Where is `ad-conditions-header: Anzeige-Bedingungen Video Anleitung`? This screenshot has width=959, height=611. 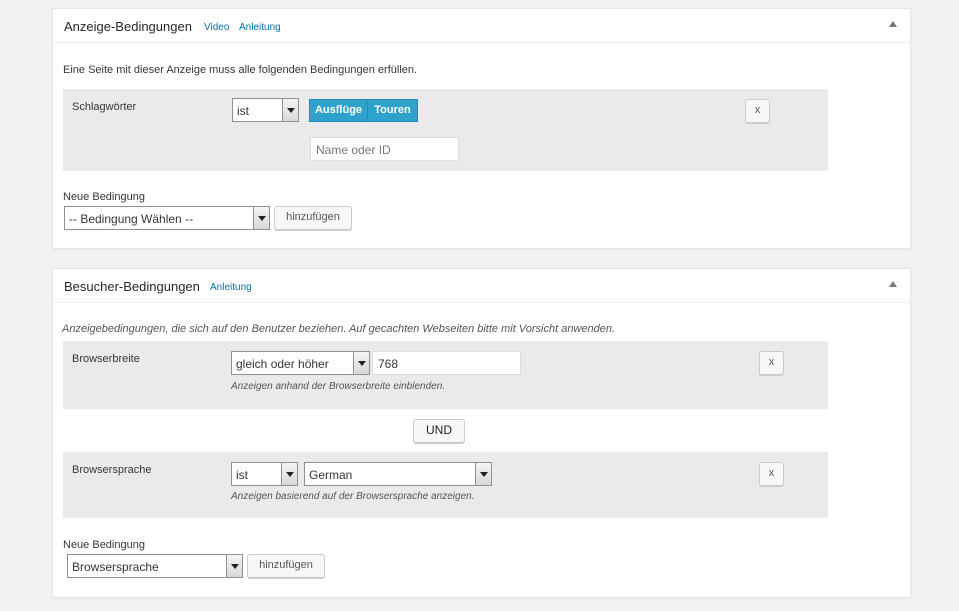 ad-conditions-header: Anzeige-Bedingungen Video Anleitung is located at coordinates (481, 26).